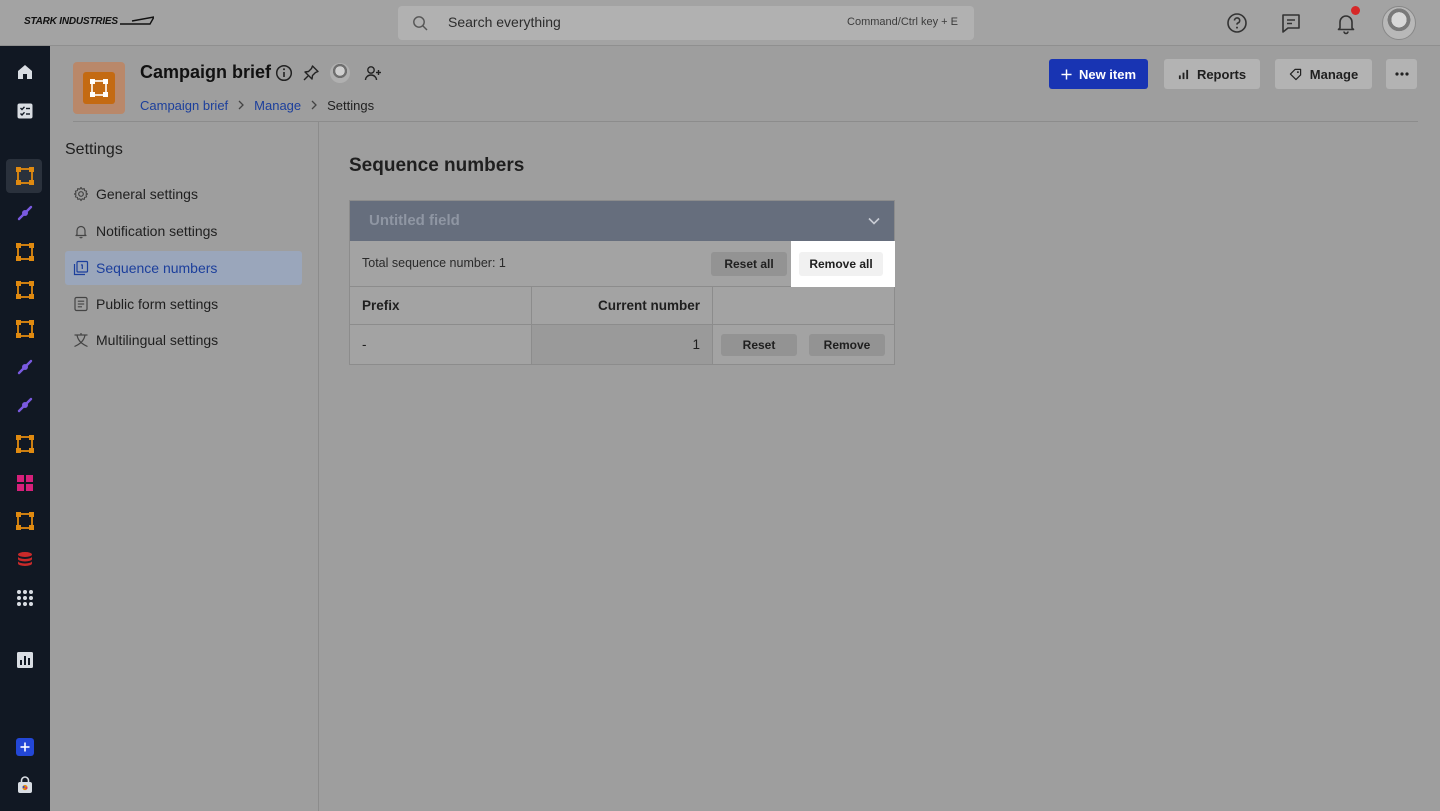 This screenshot has width=1440, height=811. I want to click on settings-item-multilingual: Multilingual settings, so click(183, 340).